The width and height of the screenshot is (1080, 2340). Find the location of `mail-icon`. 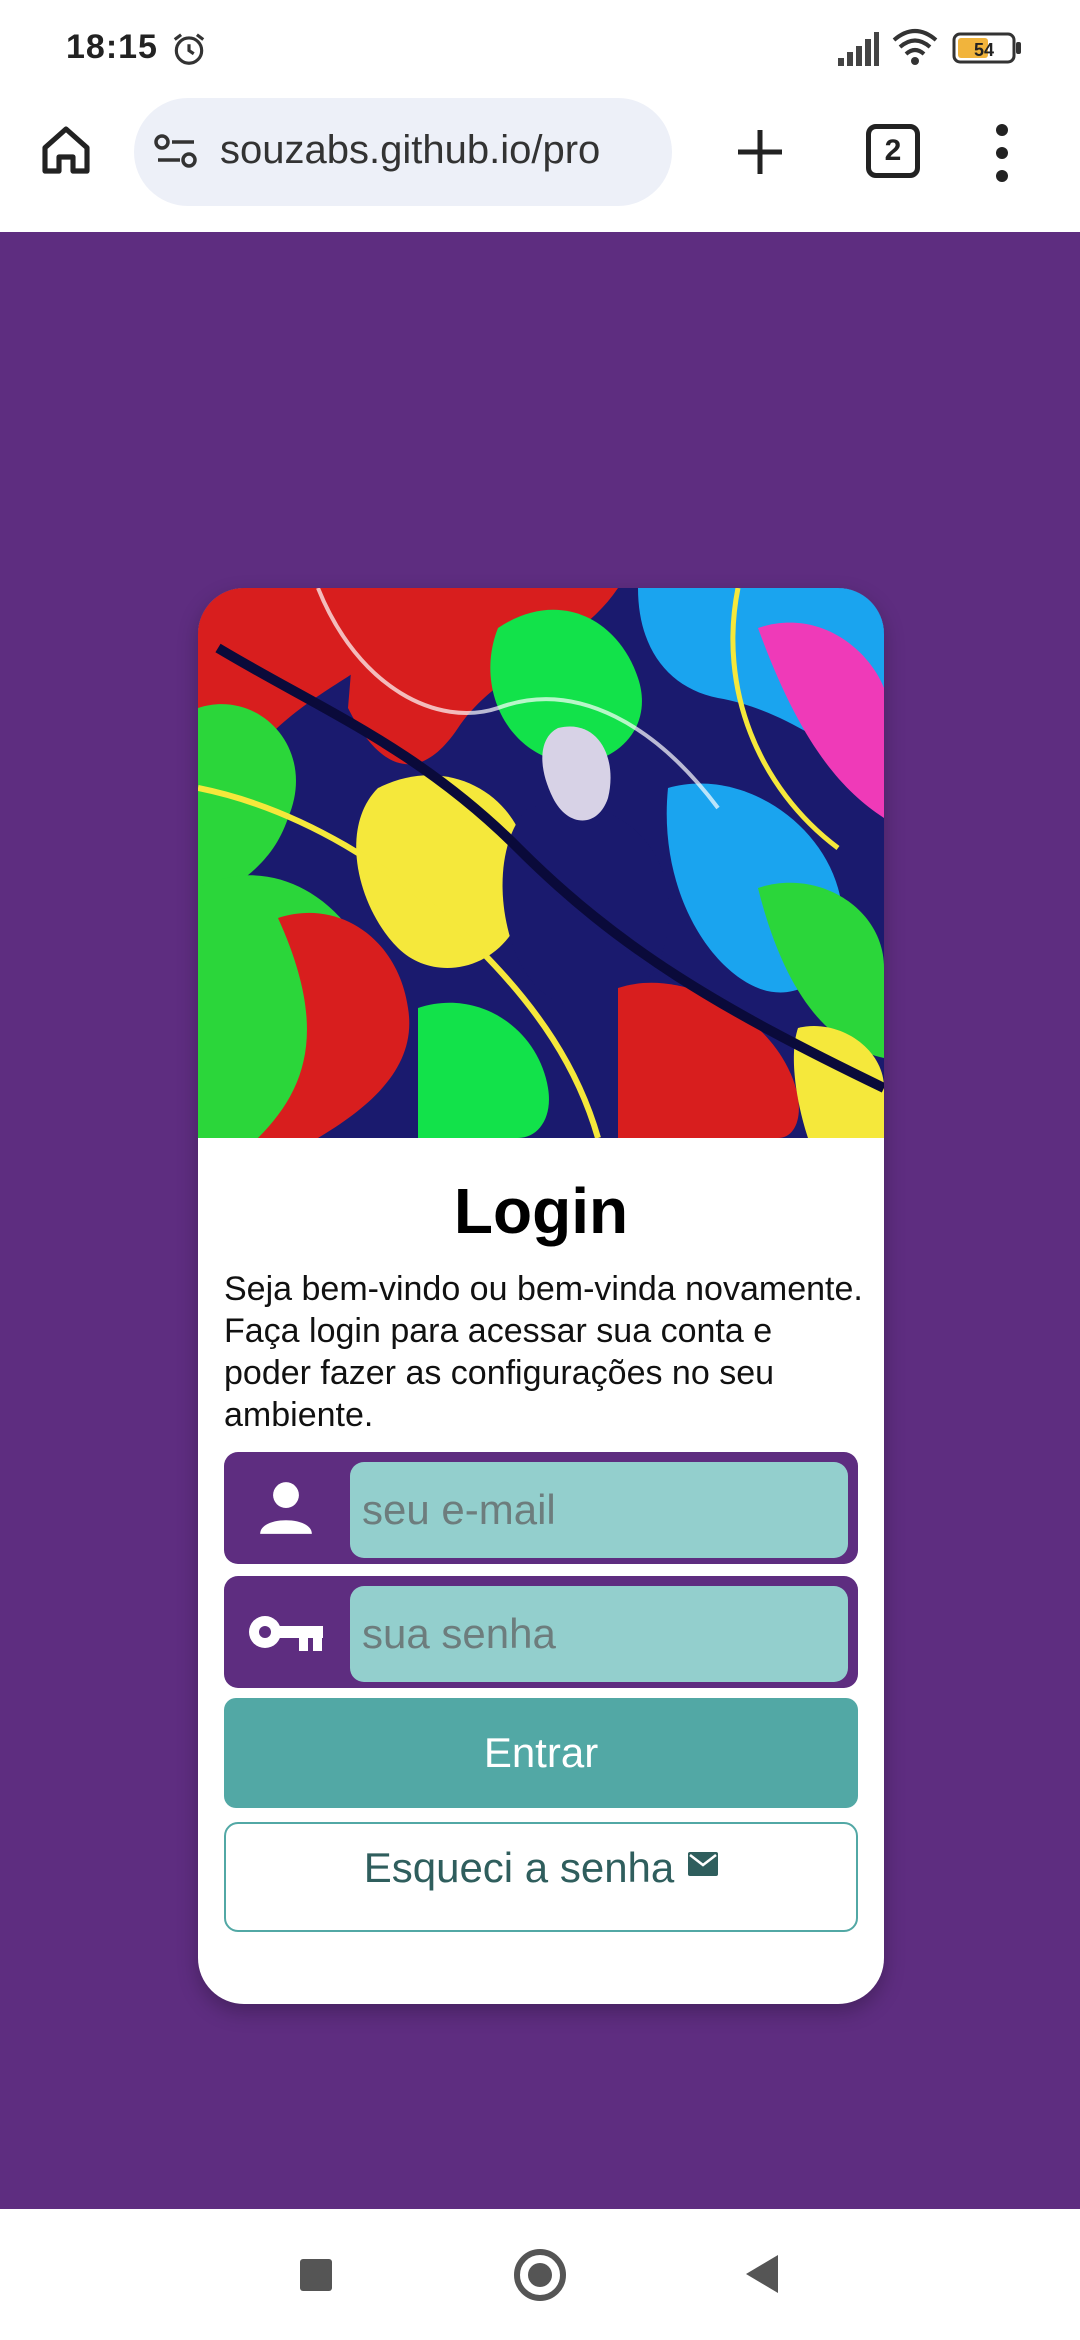

mail-icon is located at coordinates (703, 1864).